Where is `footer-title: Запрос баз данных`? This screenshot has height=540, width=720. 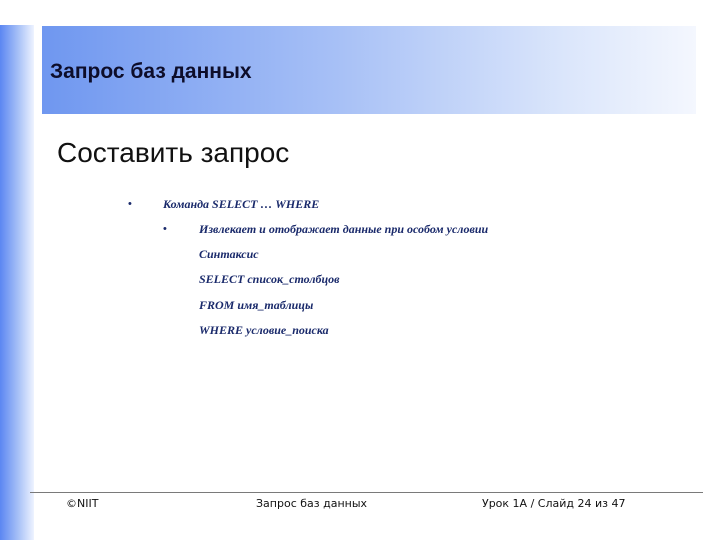
footer-title: Запрос баз данных is located at coordinates (312, 503).